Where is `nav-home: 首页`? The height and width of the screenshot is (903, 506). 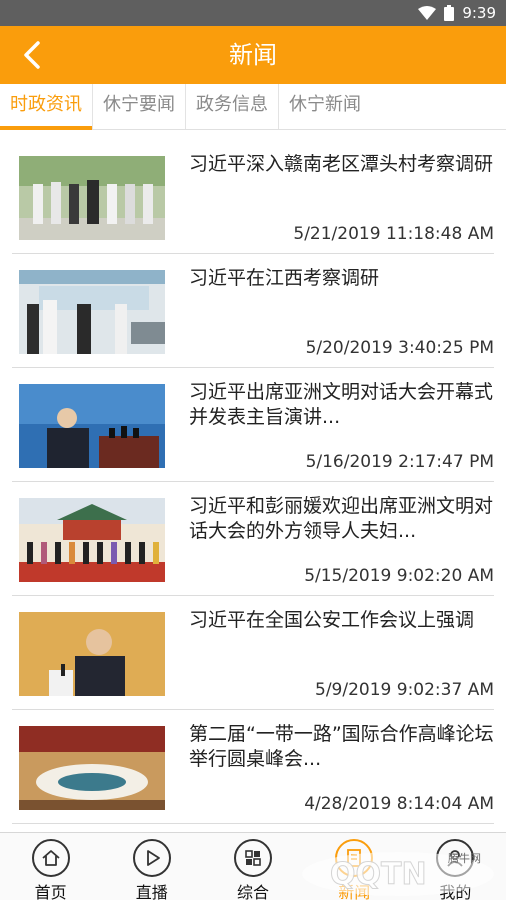
nav-home: 首页 is located at coordinates (50, 867).